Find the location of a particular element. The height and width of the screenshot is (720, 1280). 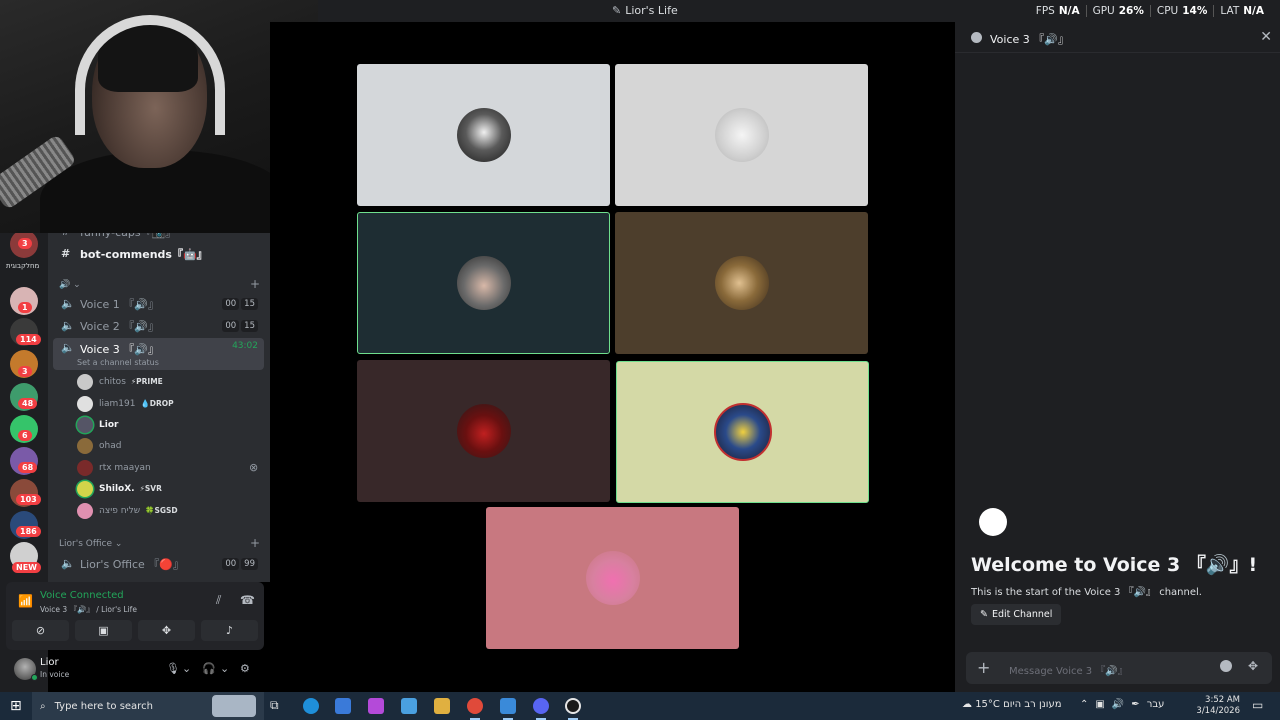

edit-channel-button: ✎ Edit Channel is located at coordinates (1016, 614).